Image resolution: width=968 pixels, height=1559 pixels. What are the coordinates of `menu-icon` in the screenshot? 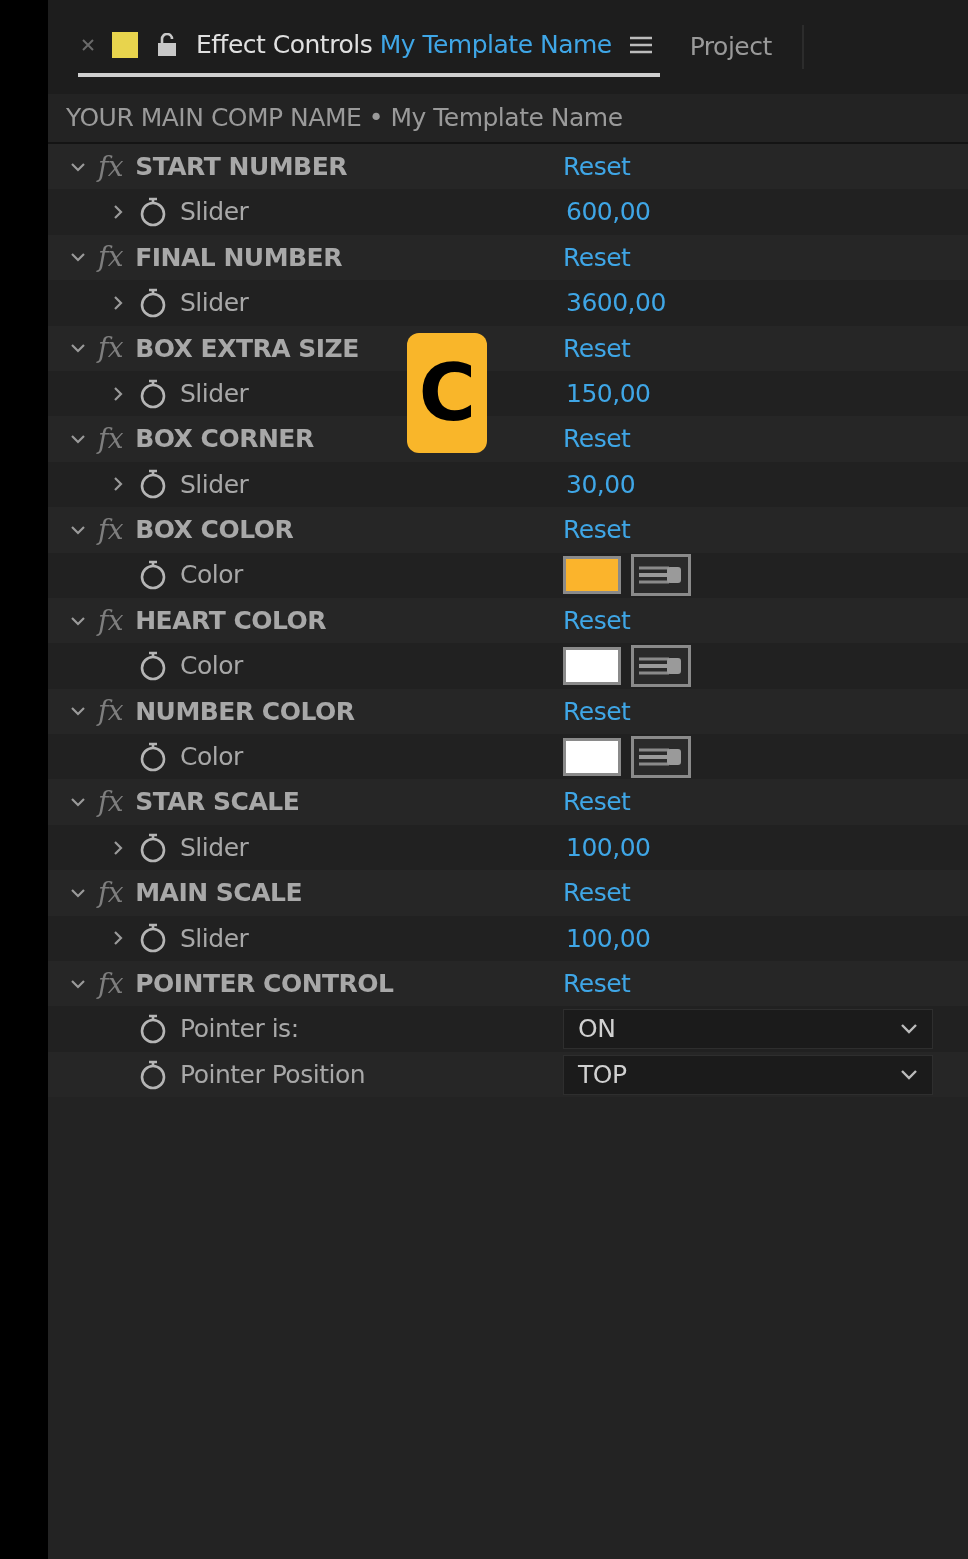 It's located at (640, 45).